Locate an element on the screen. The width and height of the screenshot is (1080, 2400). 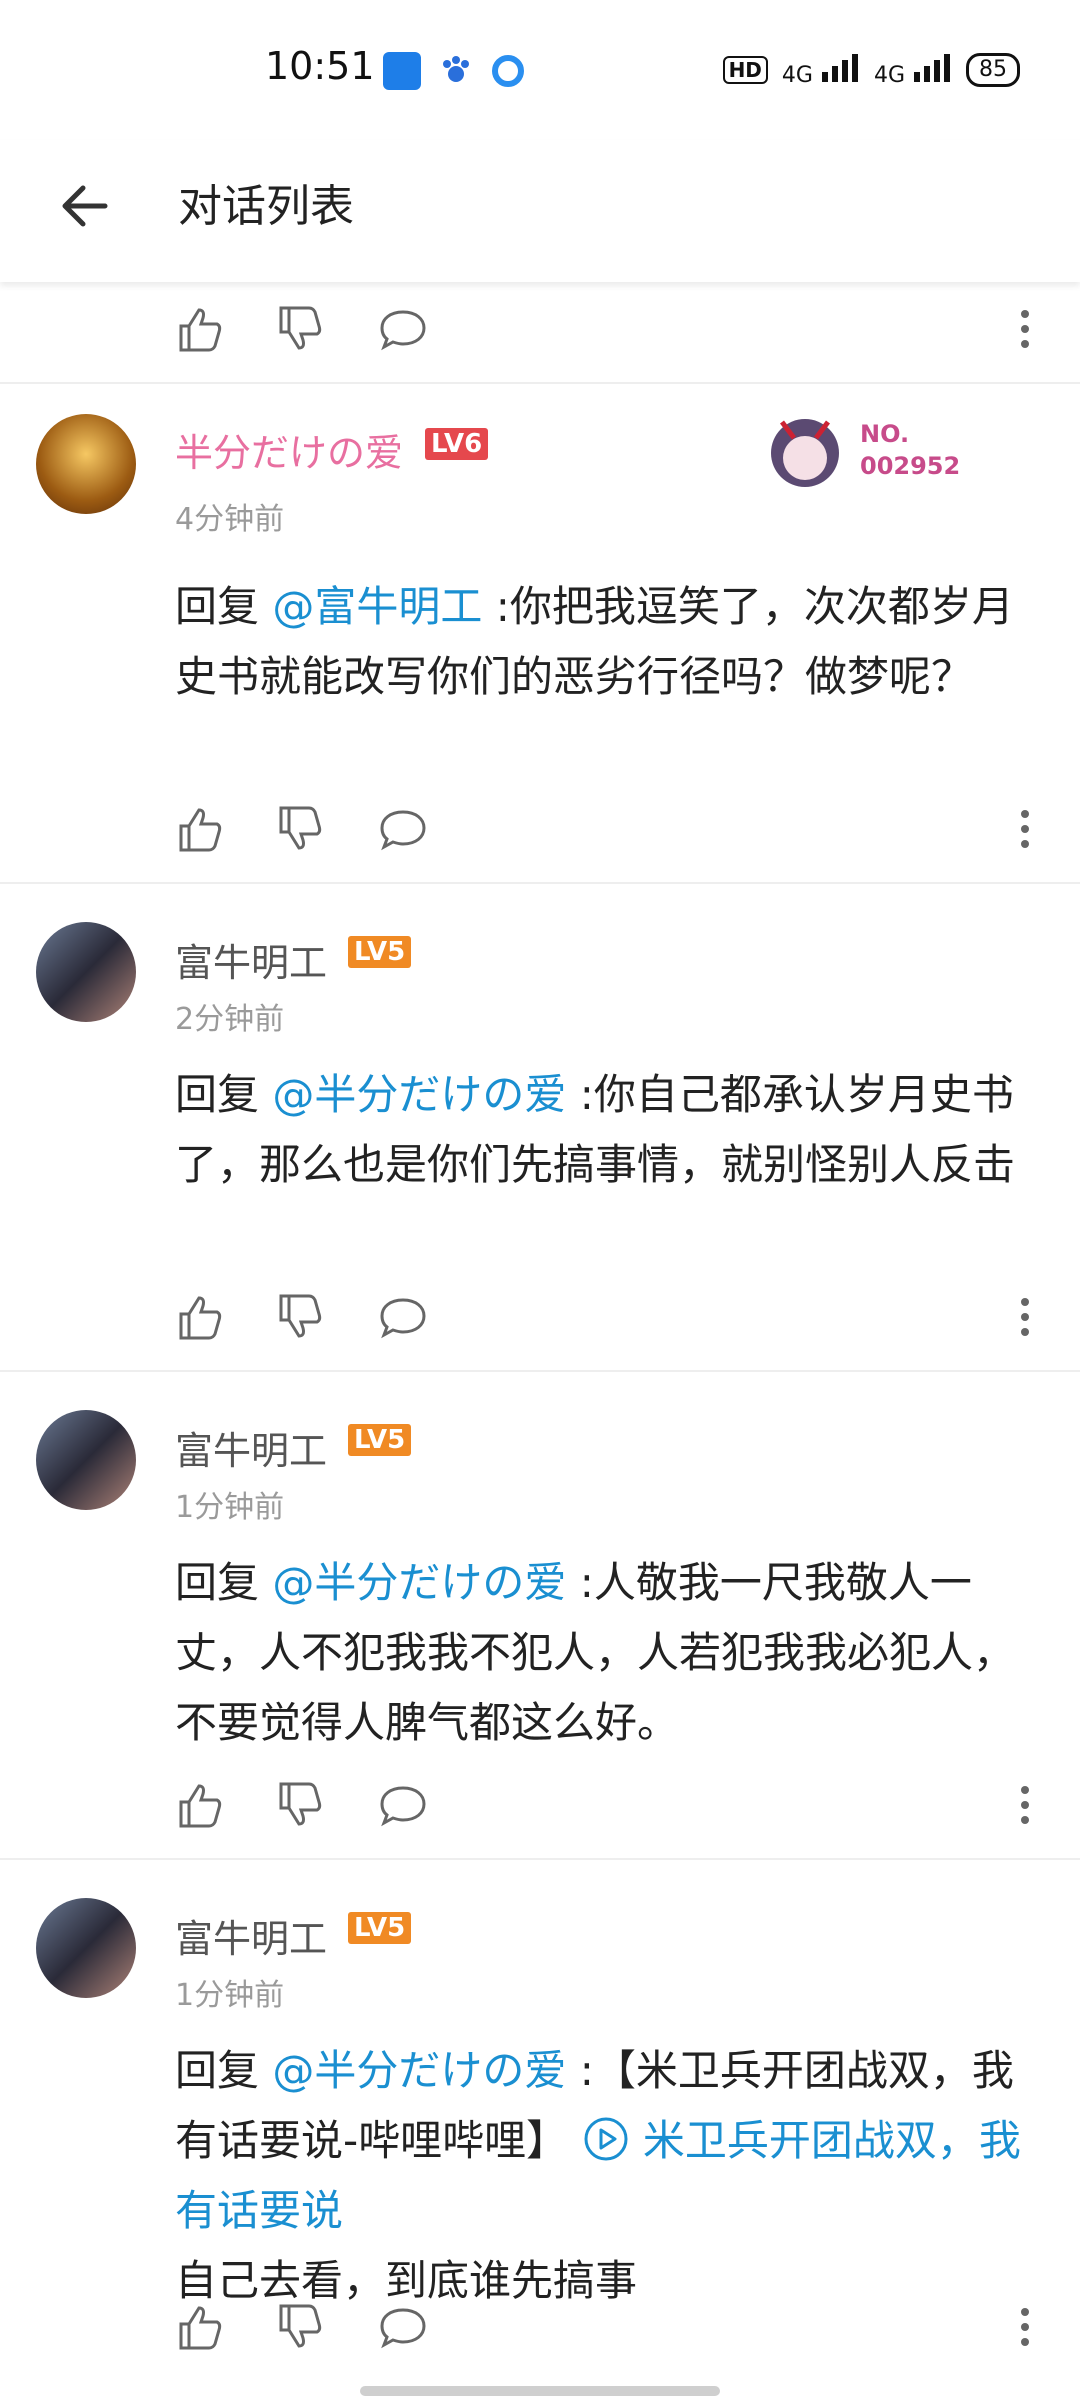
status-bar: 10:51 HD 4G 4G 85 is located at coordinates (540, 70).